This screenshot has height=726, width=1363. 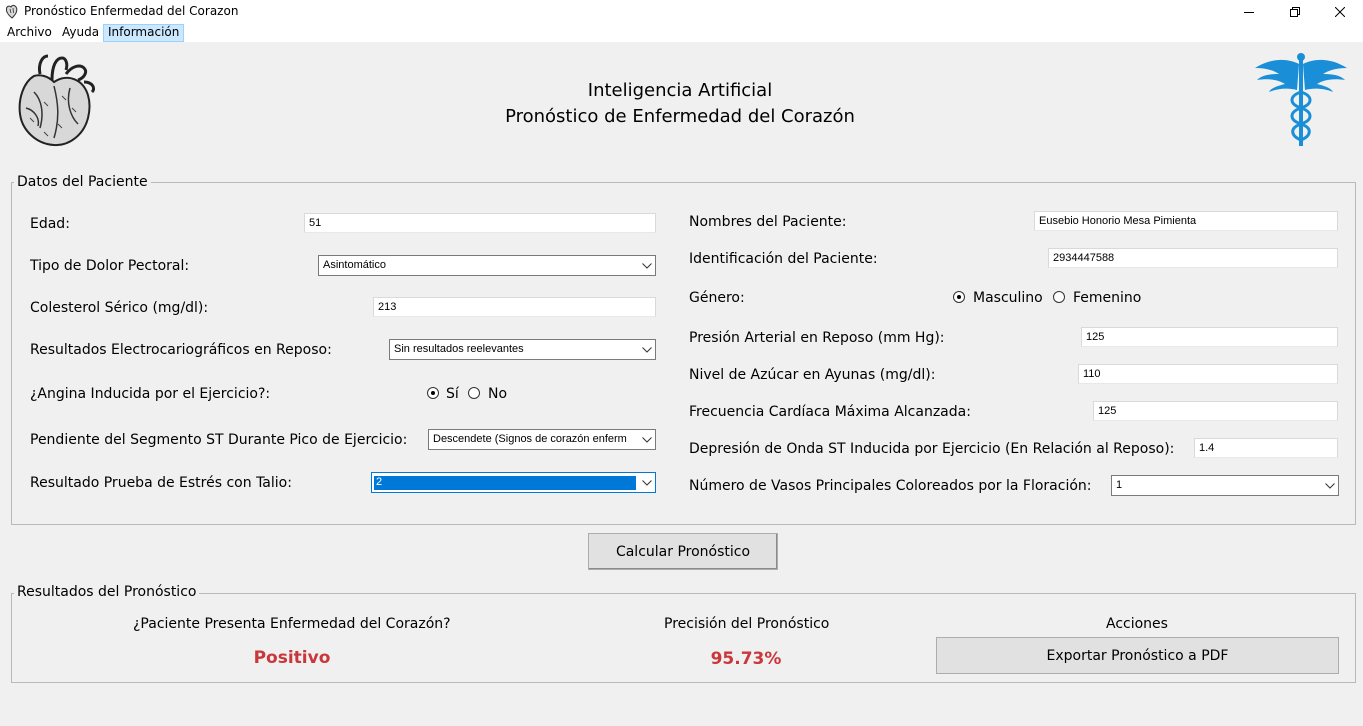 What do you see at coordinates (110, 266) in the screenshot?
I see `chest-pain-label: Tipo de Dolor Pectoral:` at bounding box center [110, 266].